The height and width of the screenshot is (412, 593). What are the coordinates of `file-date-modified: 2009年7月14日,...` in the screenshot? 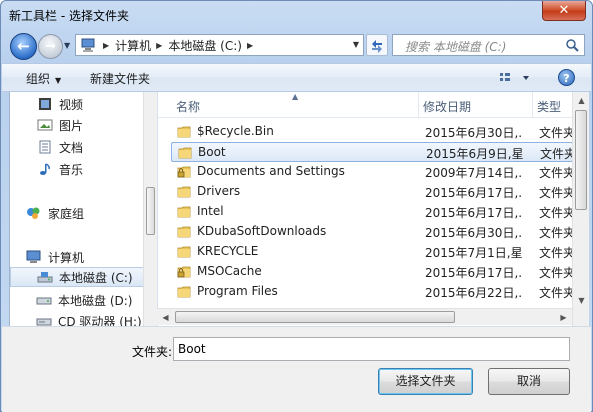 It's located at (474, 173).